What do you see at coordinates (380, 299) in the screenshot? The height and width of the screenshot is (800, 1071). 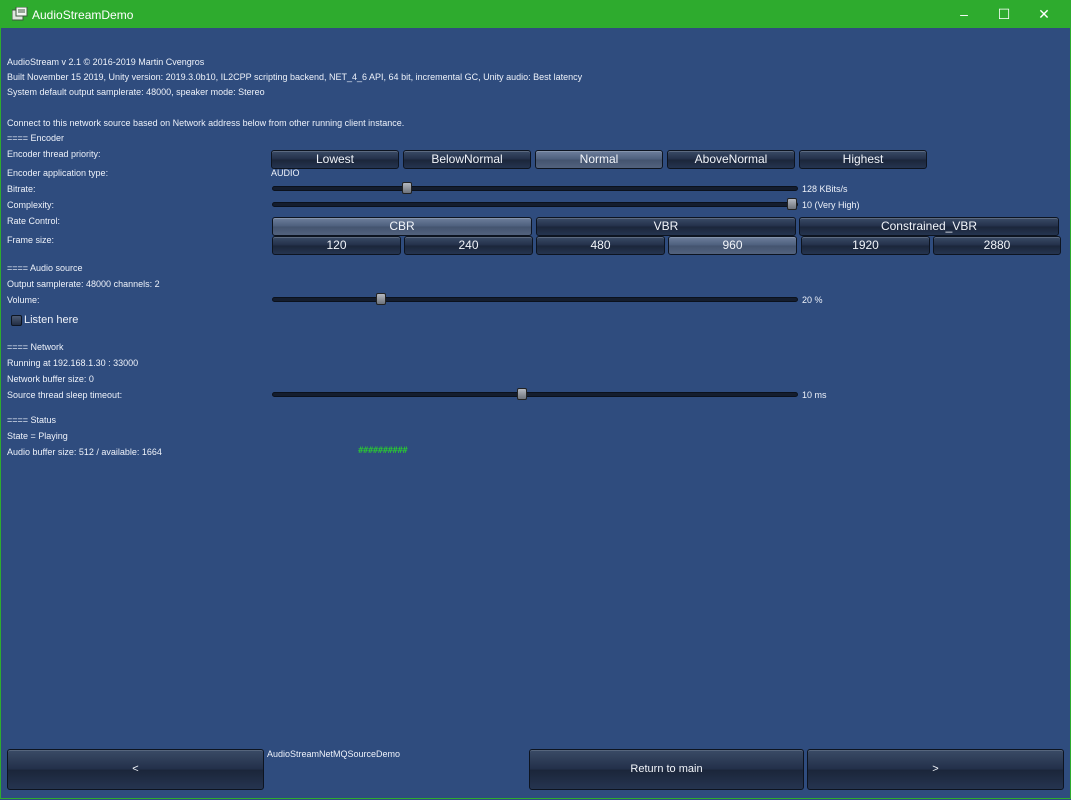 I see `volume-slider-thumb` at bounding box center [380, 299].